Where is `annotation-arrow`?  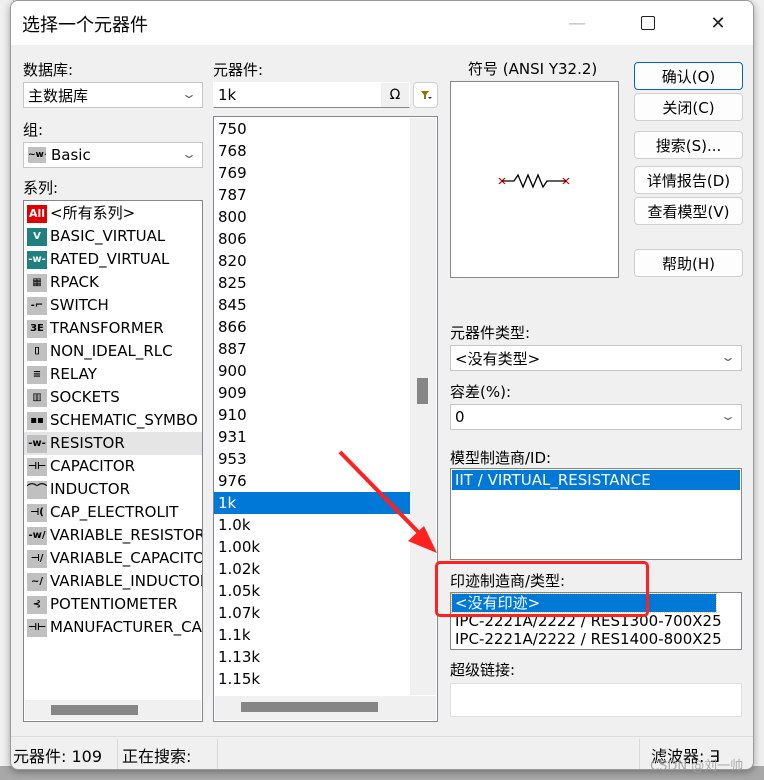 annotation-arrow is located at coordinates (387, 501).